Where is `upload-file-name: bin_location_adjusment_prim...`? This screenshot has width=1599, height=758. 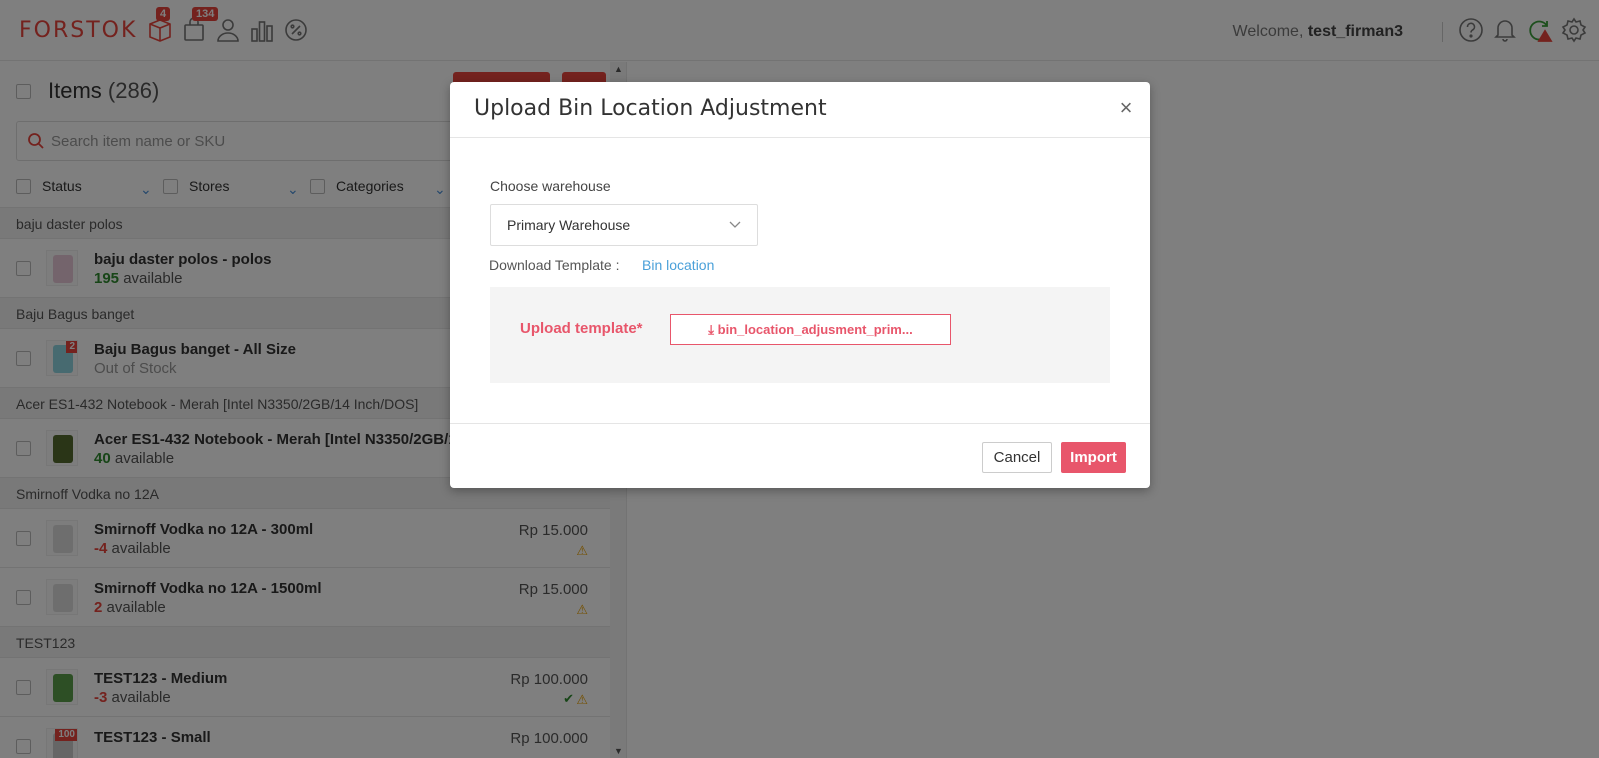 upload-file-name: bin_location_adjusment_prim... is located at coordinates (815, 329).